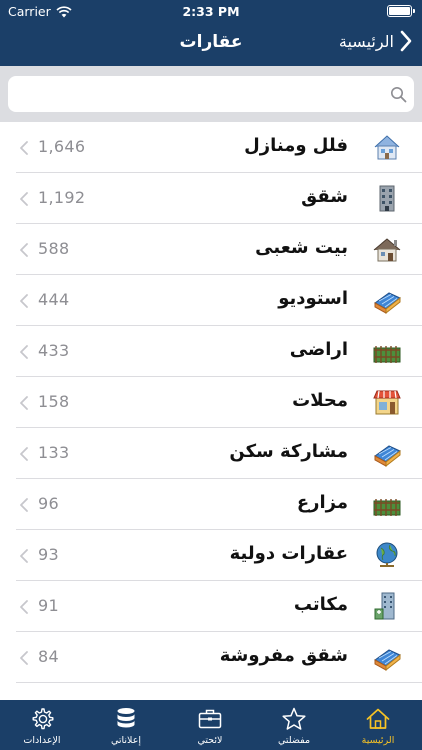 The height and width of the screenshot is (750, 422). Describe the element at coordinates (48, 554) in the screenshot. I see `item-count: 93` at that location.